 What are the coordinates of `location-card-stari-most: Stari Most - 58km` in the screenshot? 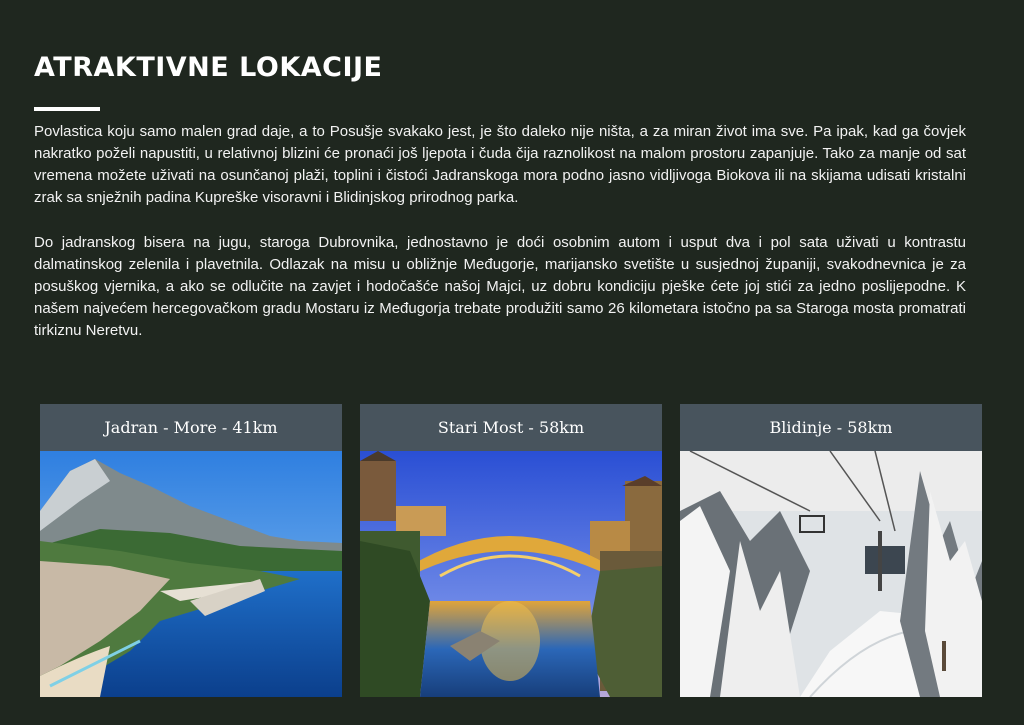 It's located at (511, 550).